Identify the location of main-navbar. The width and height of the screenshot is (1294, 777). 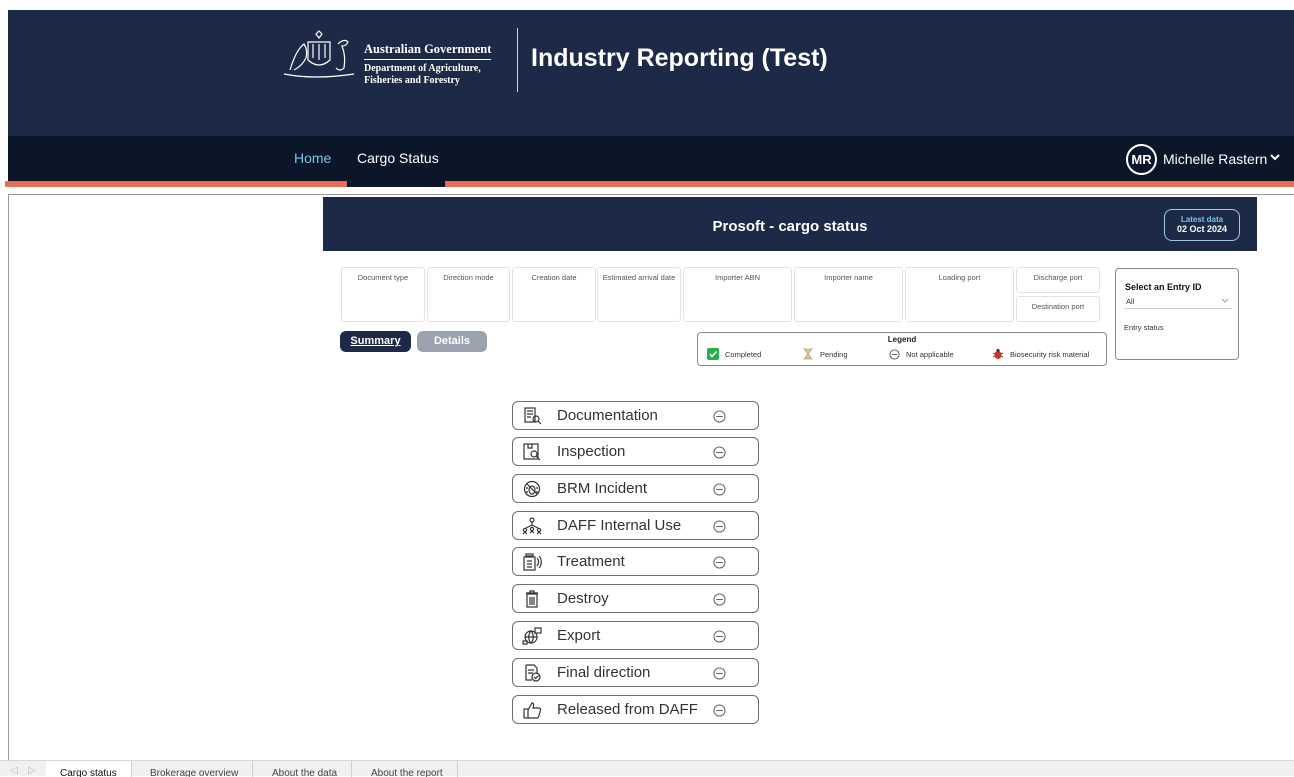
(651, 158).